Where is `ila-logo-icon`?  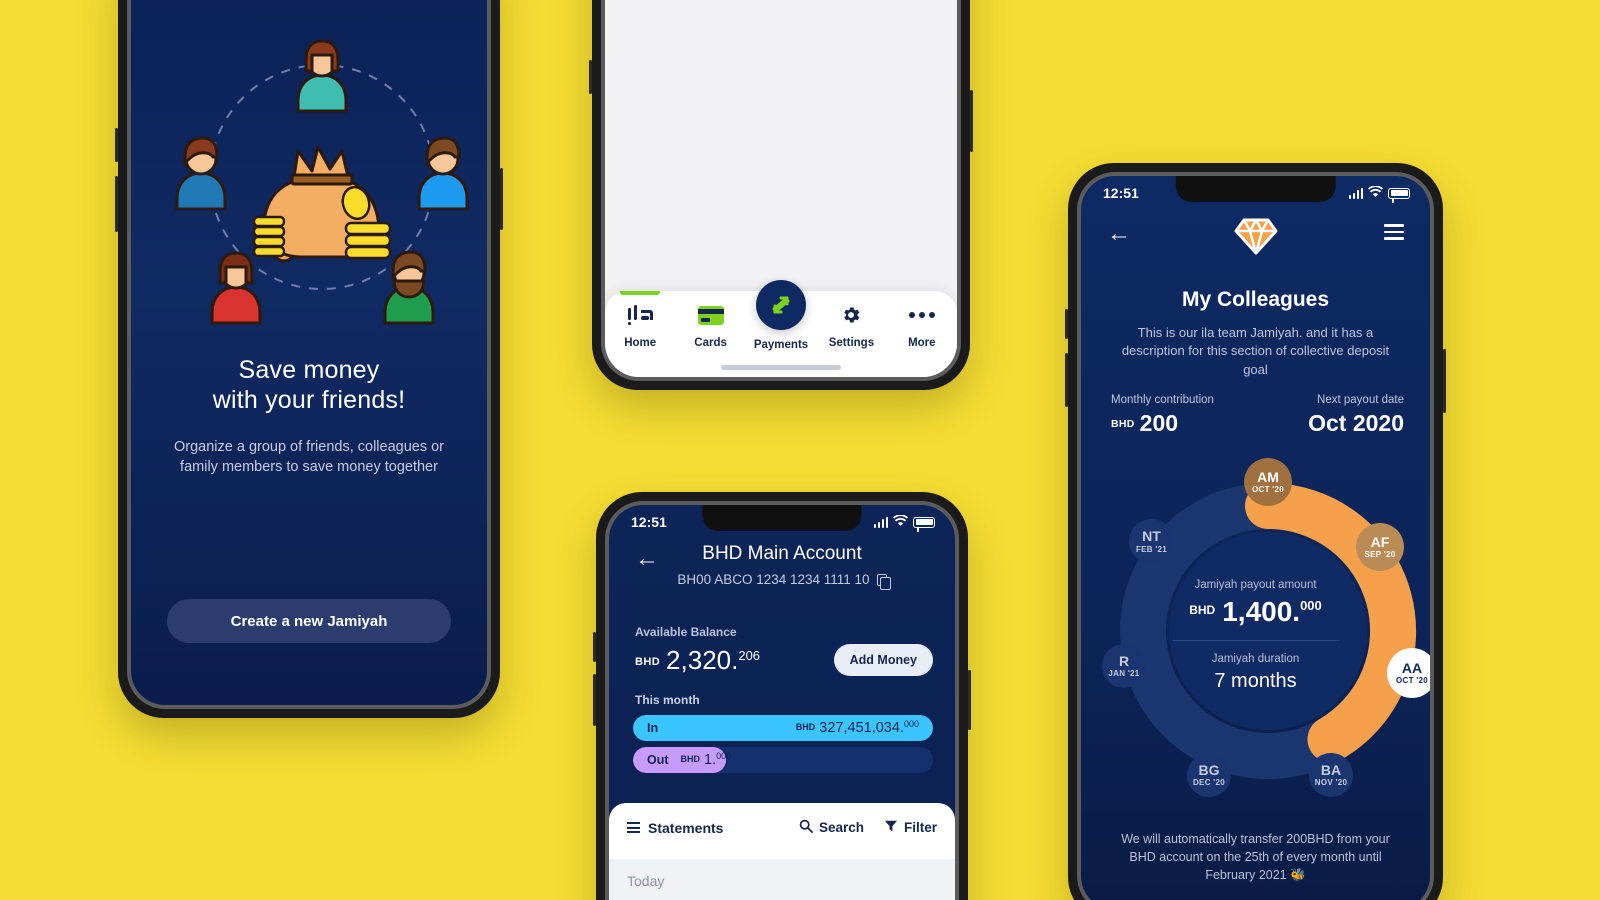 ila-logo-icon is located at coordinates (640, 315).